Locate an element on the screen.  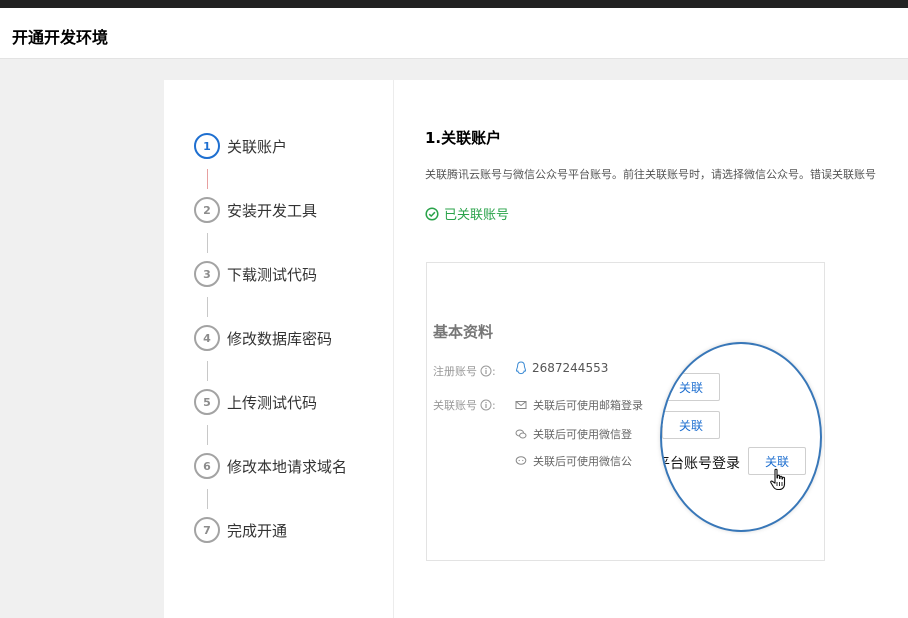
linked-status-text: 已关联账号 is located at coordinates (477, 215).